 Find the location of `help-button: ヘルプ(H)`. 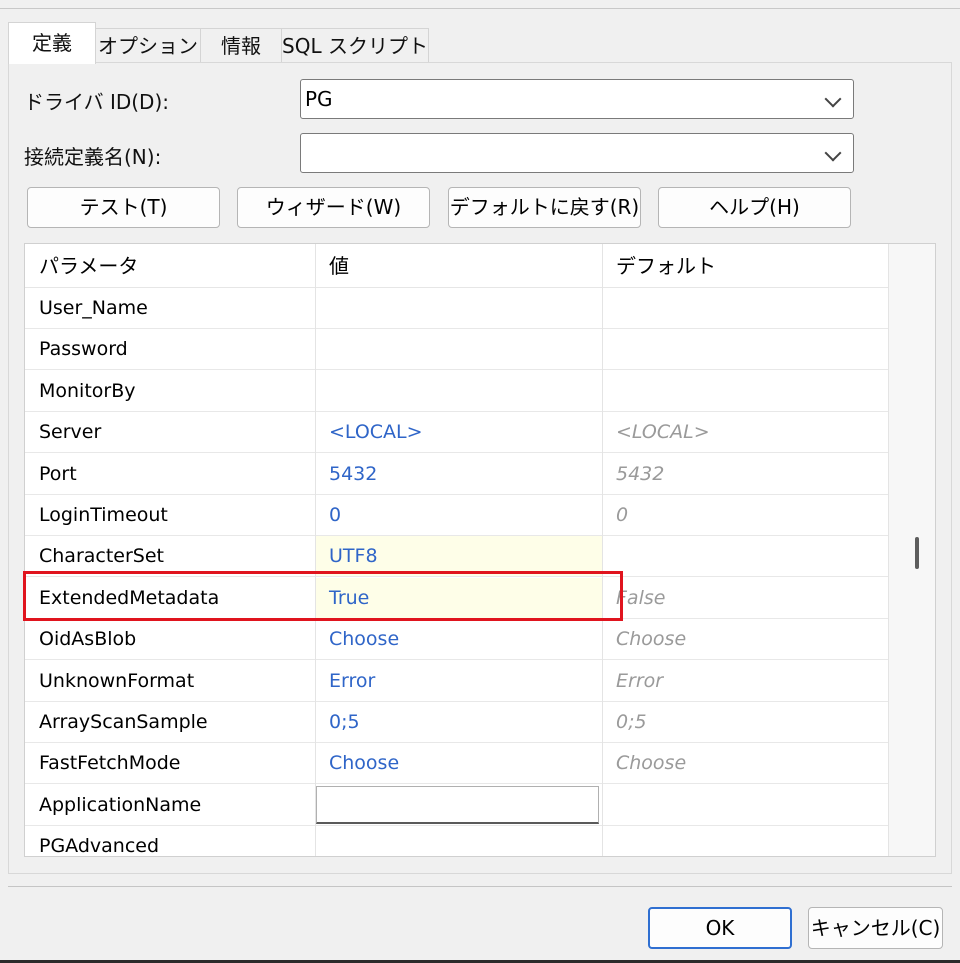

help-button: ヘルプ(H) is located at coordinates (754, 207).